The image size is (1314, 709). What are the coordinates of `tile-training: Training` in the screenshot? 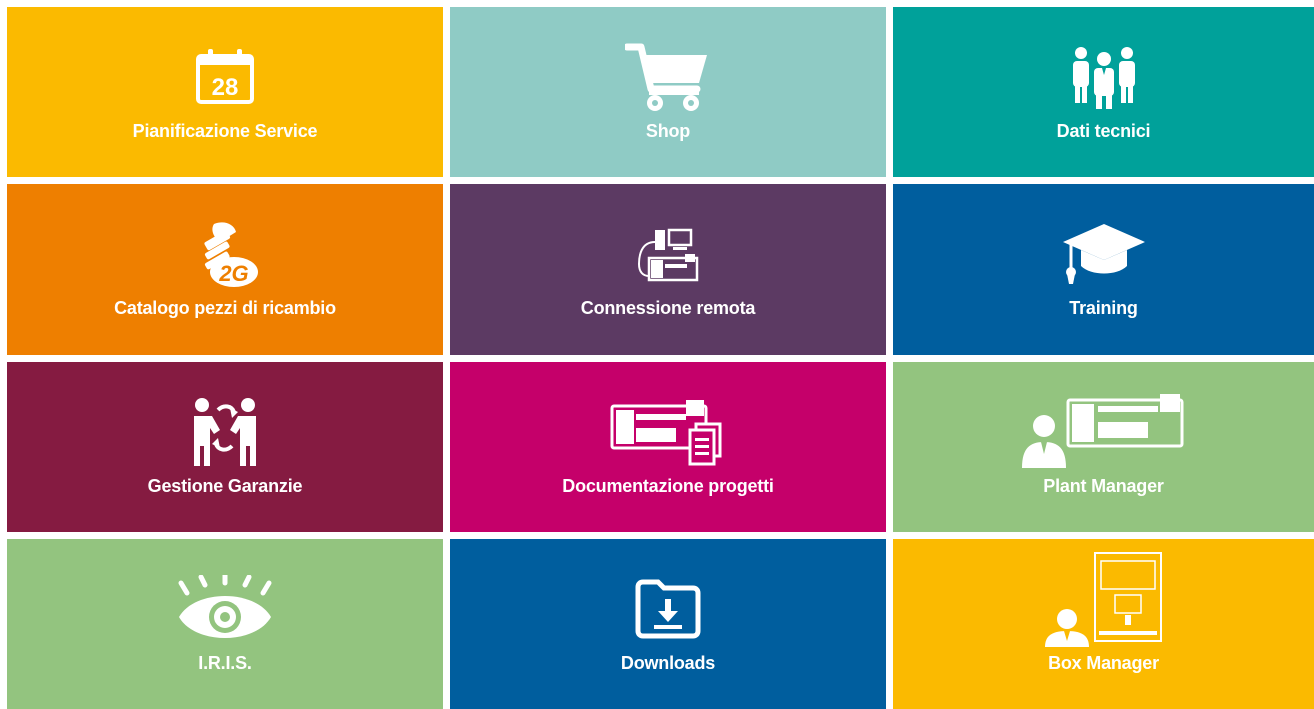 It's located at (1103, 269).